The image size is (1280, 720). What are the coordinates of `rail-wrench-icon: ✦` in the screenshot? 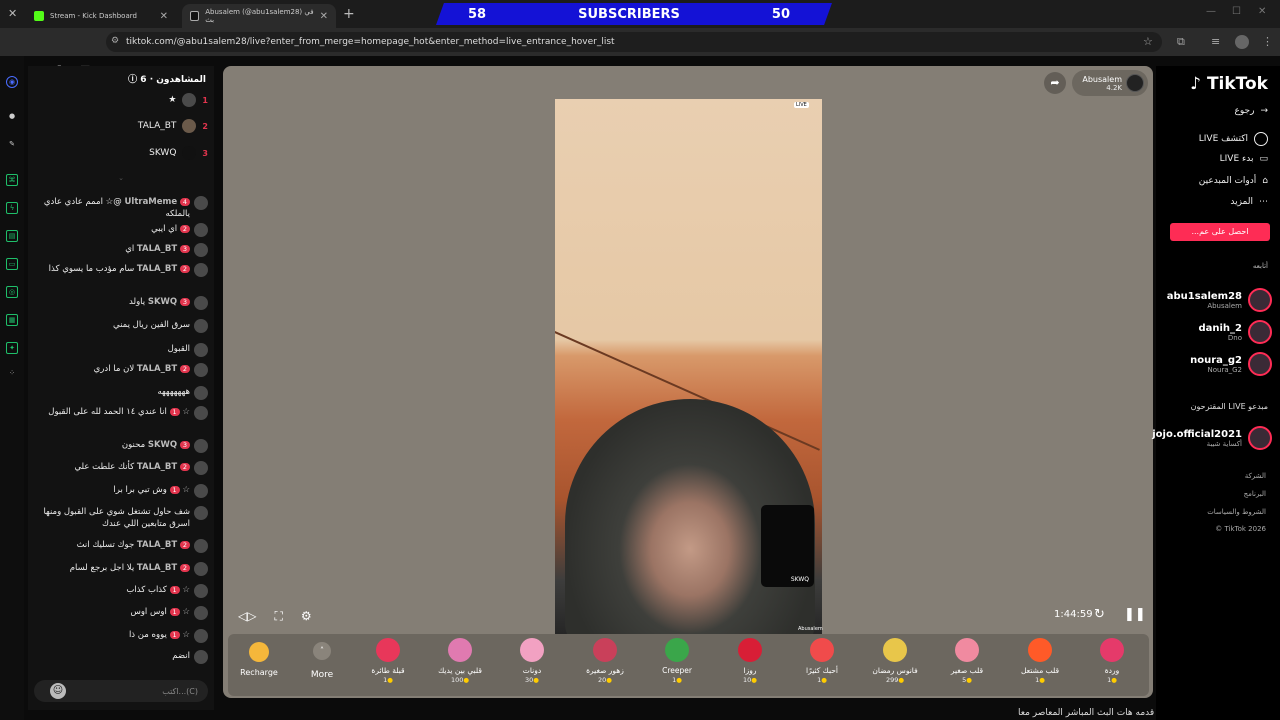 It's located at (12, 348).